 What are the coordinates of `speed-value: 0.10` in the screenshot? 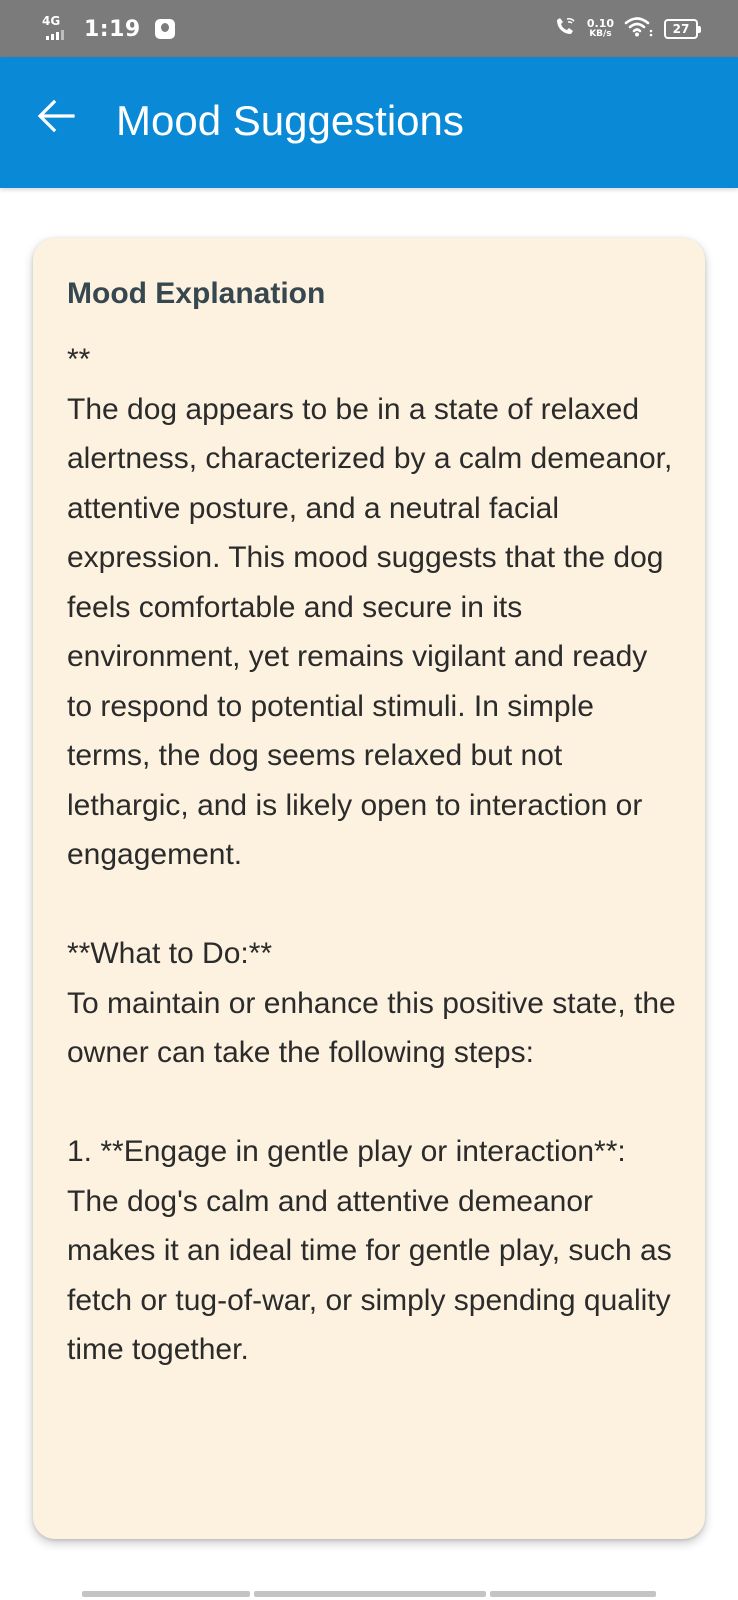 It's located at (600, 23).